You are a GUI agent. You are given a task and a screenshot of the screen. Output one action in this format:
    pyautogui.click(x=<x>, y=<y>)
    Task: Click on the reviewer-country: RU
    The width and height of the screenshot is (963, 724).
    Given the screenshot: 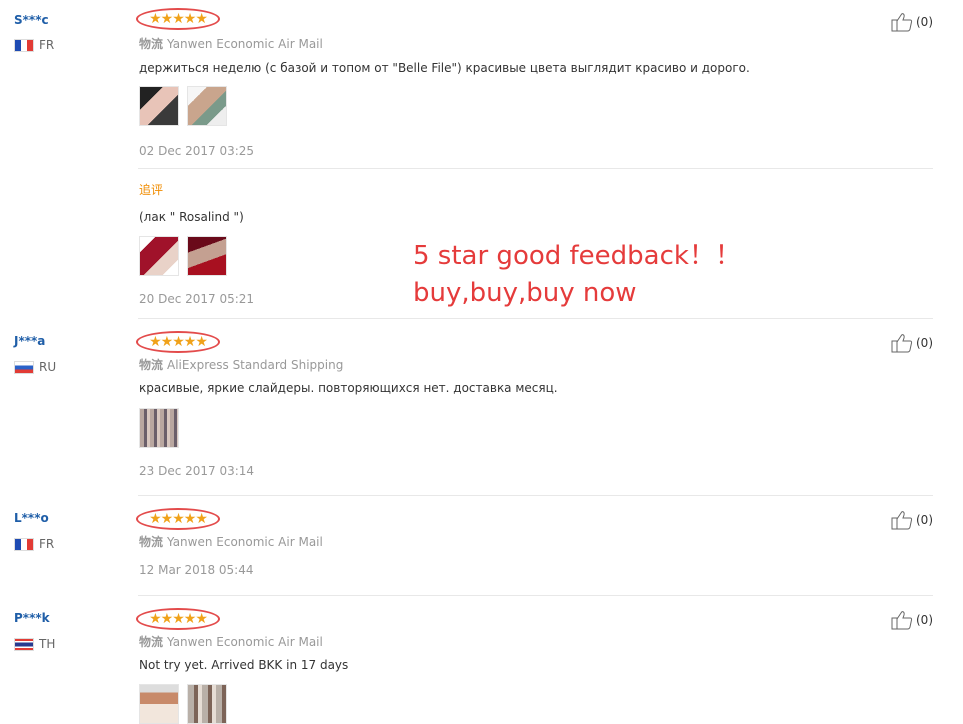 What is the action you would take?
    pyautogui.click(x=35, y=367)
    